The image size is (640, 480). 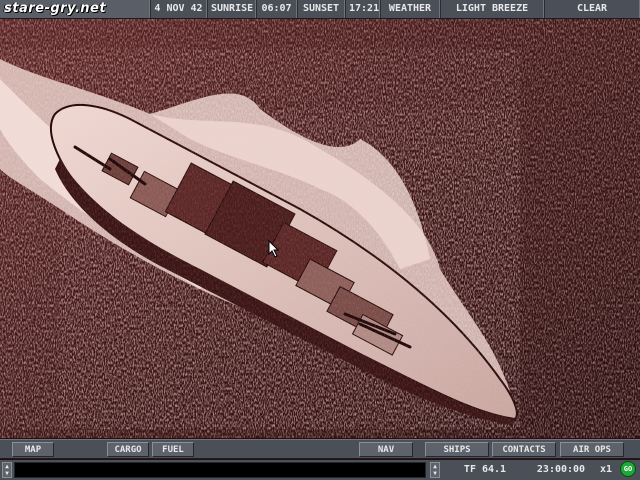 I want to click on task-force-readout: TF 64.1, so click(x=485, y=469).